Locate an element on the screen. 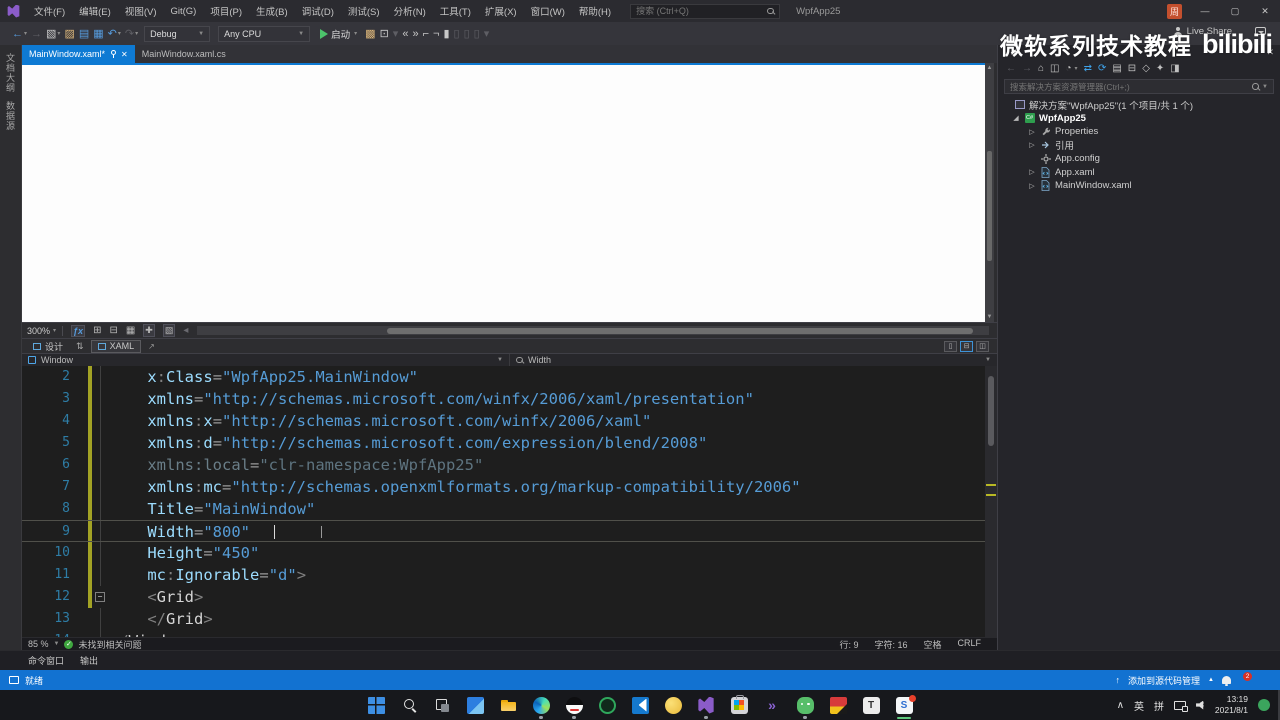  side-tab-0: 文档大纲 is located at coordinates (10, 73).